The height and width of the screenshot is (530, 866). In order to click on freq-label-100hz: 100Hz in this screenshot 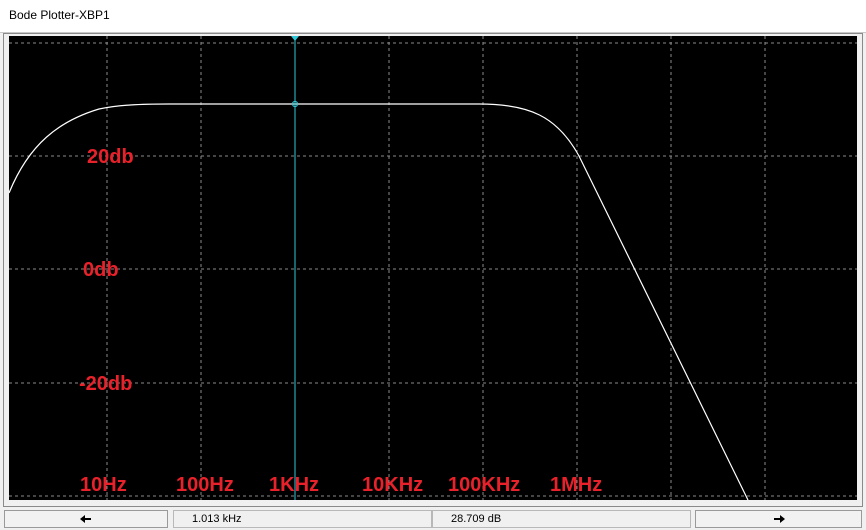, I will do `click(205, 485)`.